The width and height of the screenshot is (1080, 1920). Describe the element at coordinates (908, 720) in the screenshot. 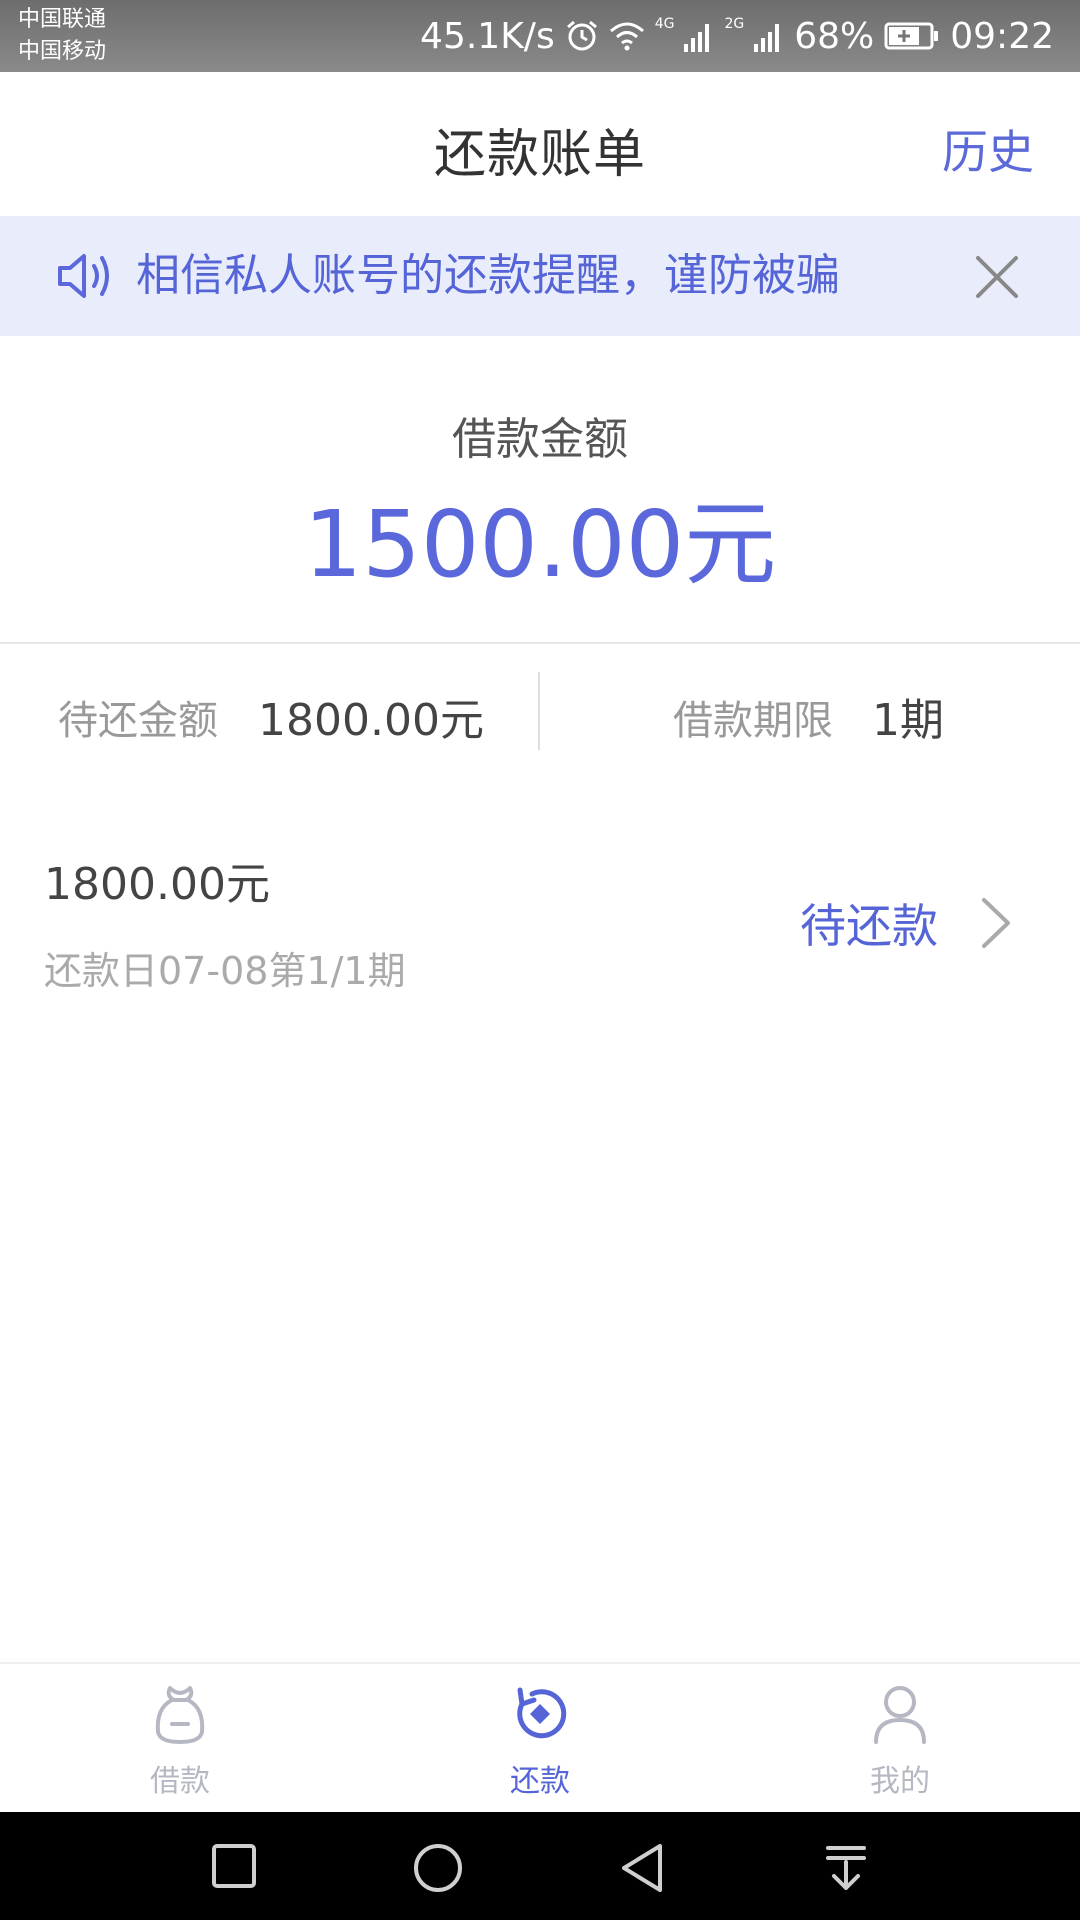

I see `loan-term-value: 1期` at that location.